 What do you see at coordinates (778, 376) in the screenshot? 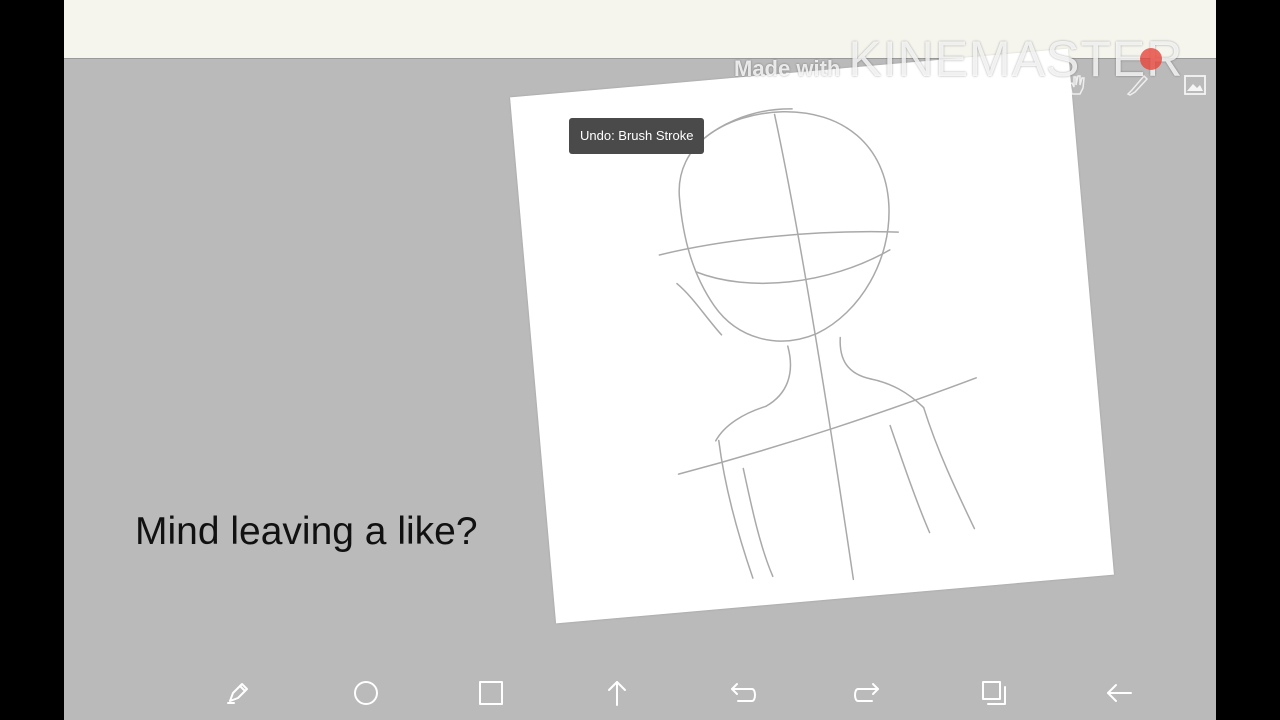
I see `neck-left` at bounding box center [778, 376].